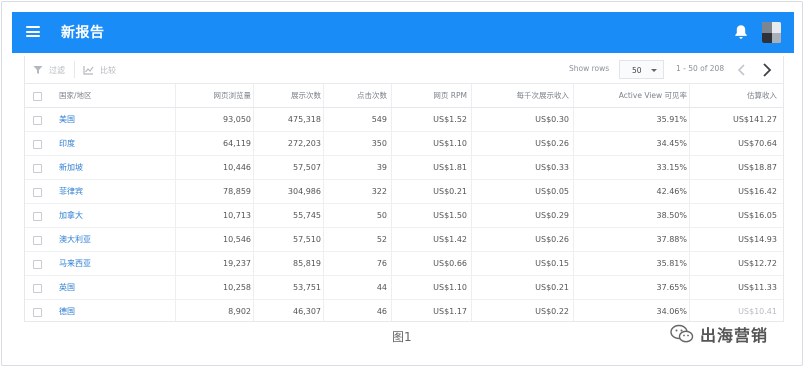 The width and height of the screenshot is (805, 368). I want to click on cell-impressions: 55,745, so click(307, 215).